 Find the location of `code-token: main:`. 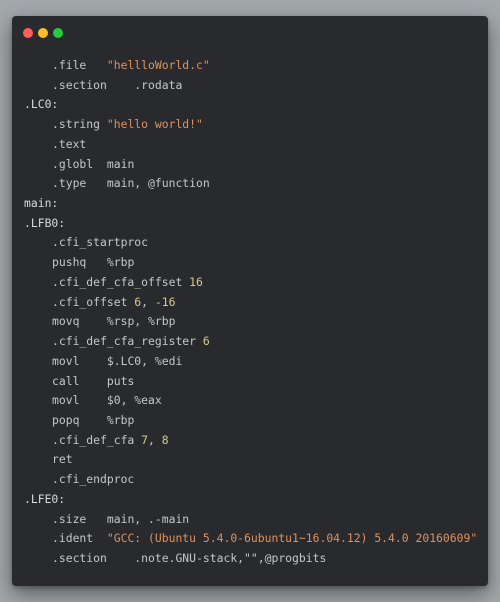

code-token: main: is located at coordinates (41, 203).